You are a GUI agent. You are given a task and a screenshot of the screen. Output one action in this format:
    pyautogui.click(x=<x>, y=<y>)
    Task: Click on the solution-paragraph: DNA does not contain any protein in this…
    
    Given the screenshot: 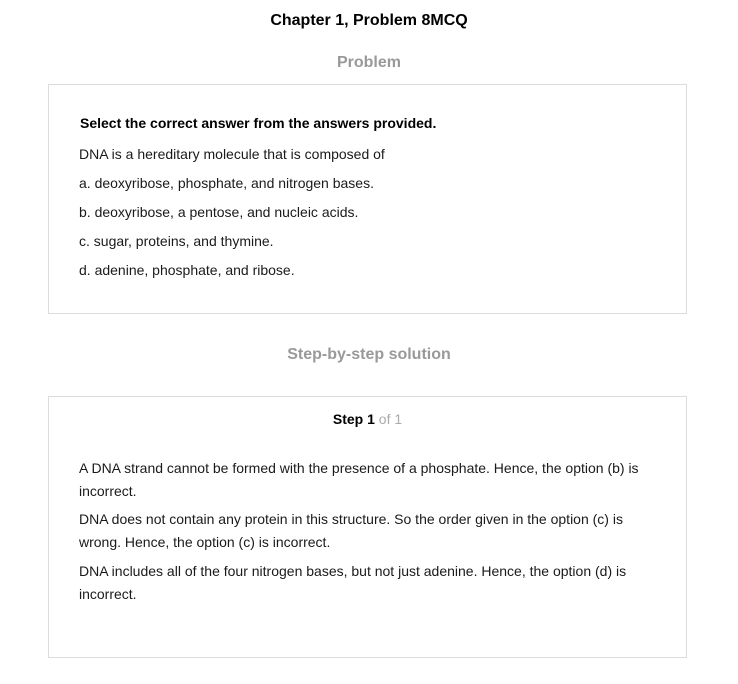 What is the action you would take?
    pyautogui.click(x=351, y=530)
    